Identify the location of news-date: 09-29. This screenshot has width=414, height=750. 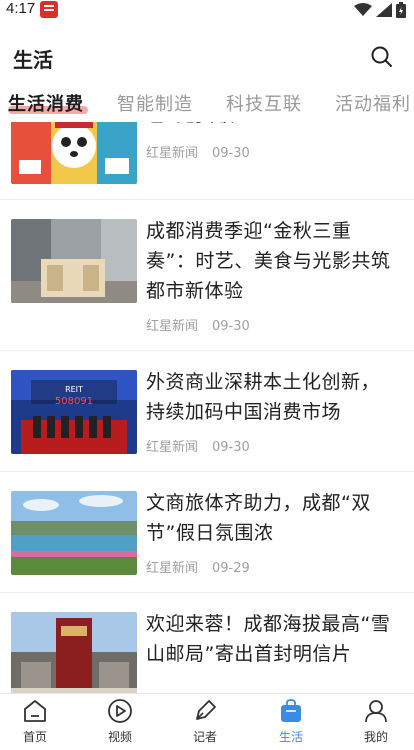
(231, 568).